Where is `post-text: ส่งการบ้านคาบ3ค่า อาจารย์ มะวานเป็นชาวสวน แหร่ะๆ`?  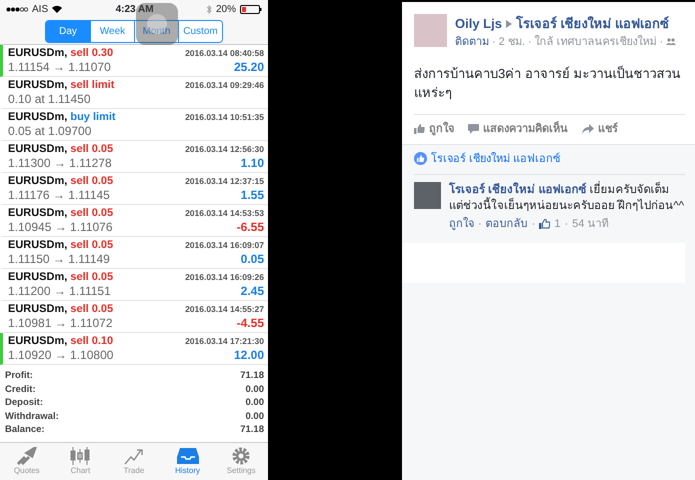 post-text: ส่งการบ้านคาบ3ค่า อาจารย์ มะวานเป็นชาวสวน แหร่ะๆ is located at coordinates (548, 83).